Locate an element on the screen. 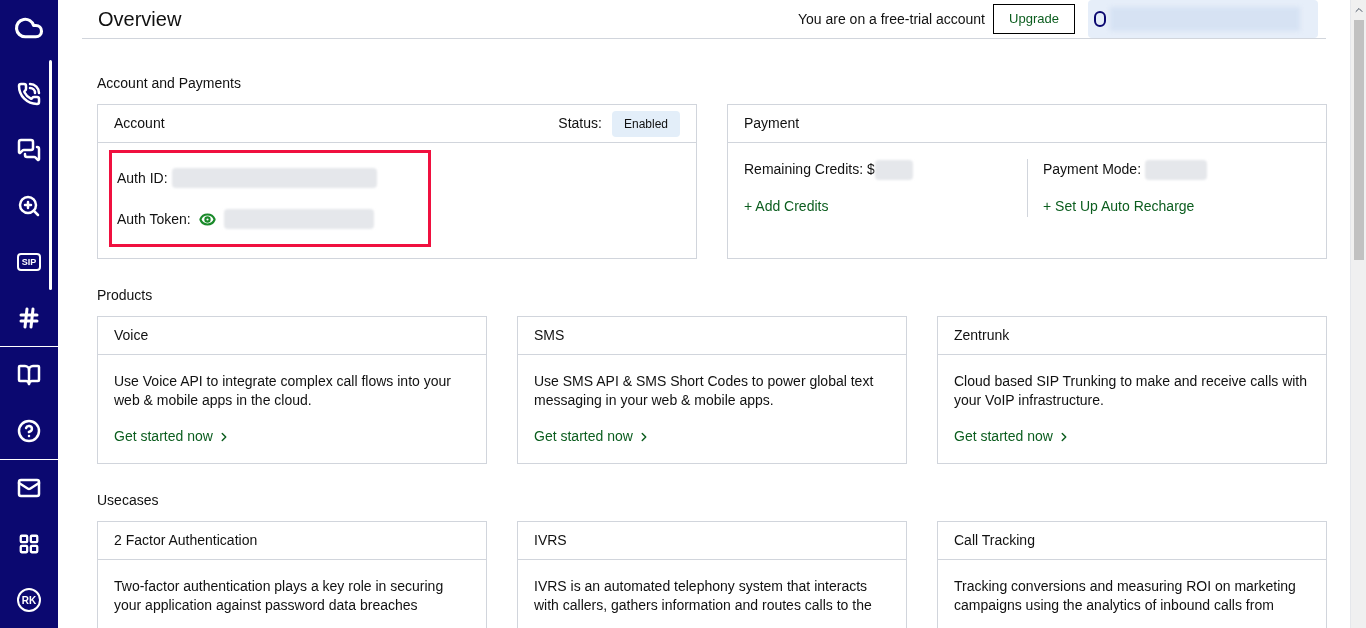 The height and width of the screenshot is (628, 1366). section-heading: Products is located at coordinates (125, 295).